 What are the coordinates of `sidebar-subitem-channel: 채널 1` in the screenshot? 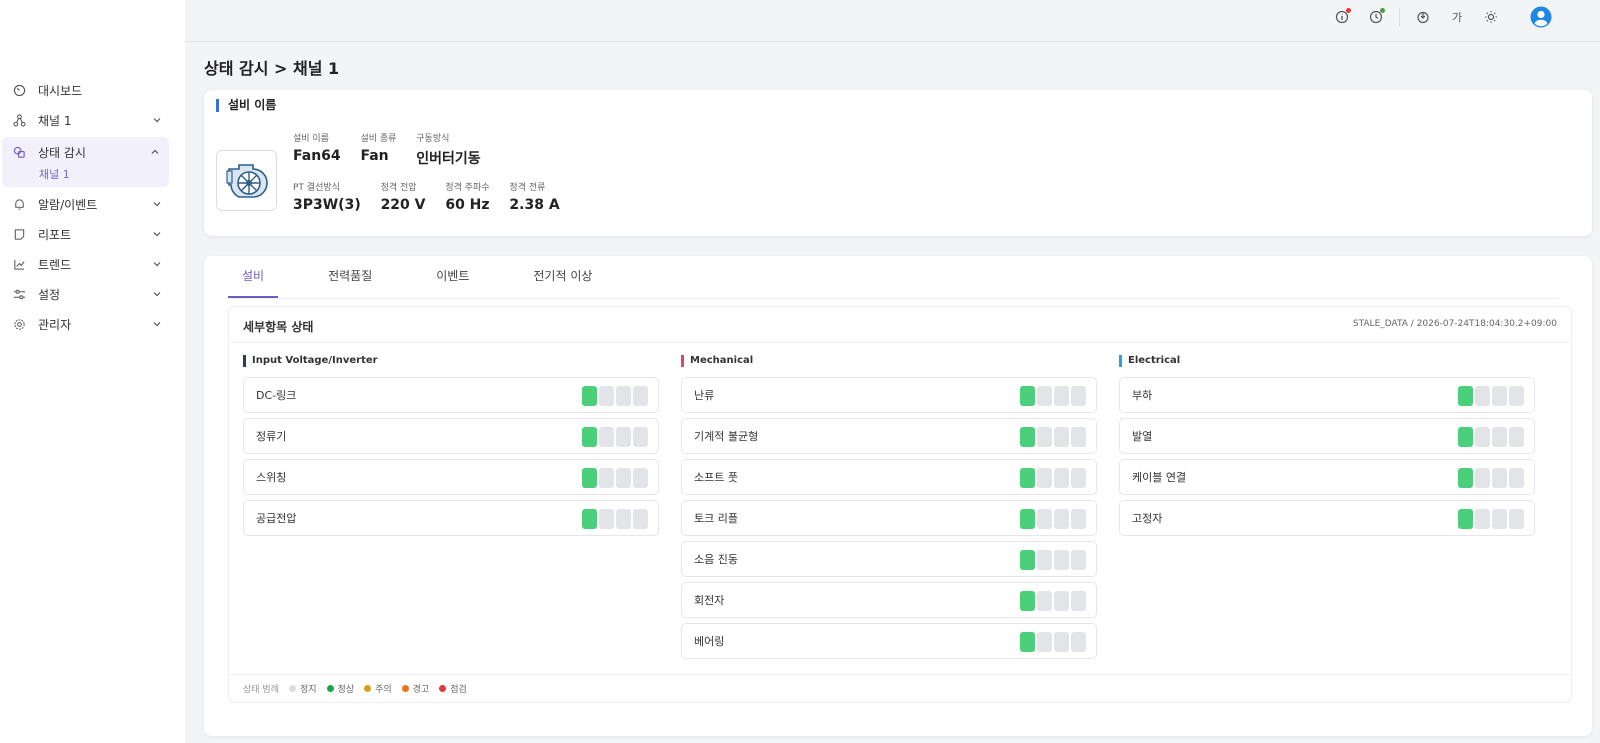 It's located at (85, 175).